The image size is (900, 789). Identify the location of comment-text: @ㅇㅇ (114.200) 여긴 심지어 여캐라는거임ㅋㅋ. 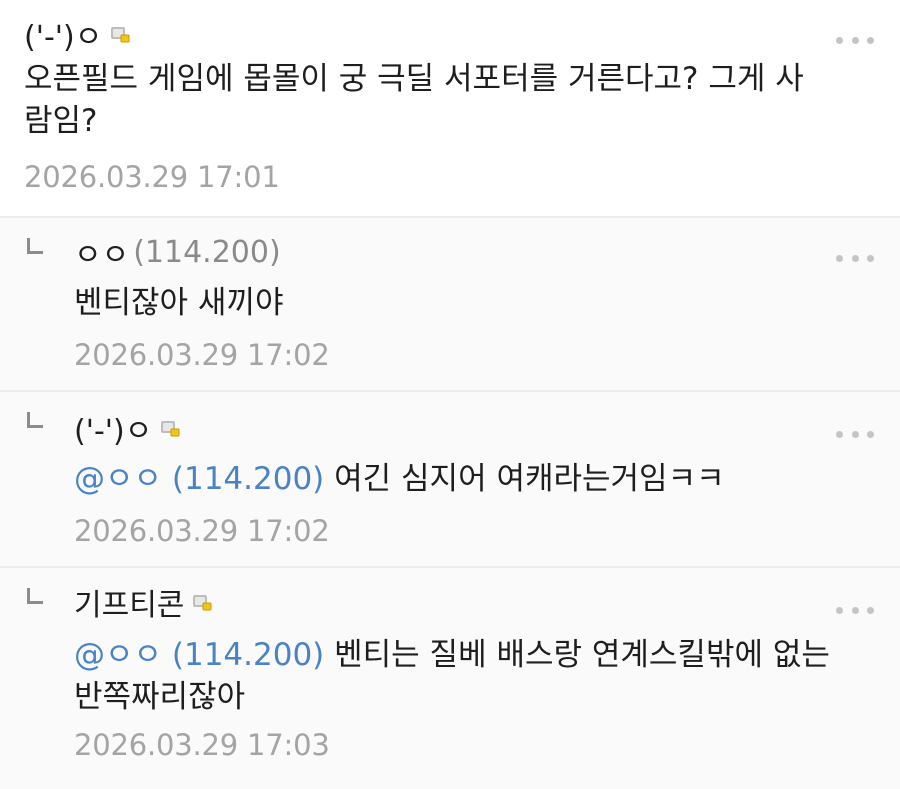
(487, 479).